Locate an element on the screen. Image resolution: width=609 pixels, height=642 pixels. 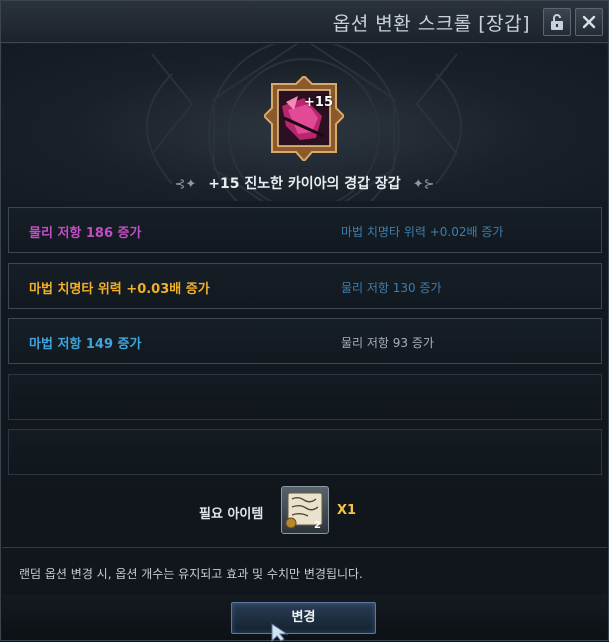
lock-button is located at coordinates (557, 22).